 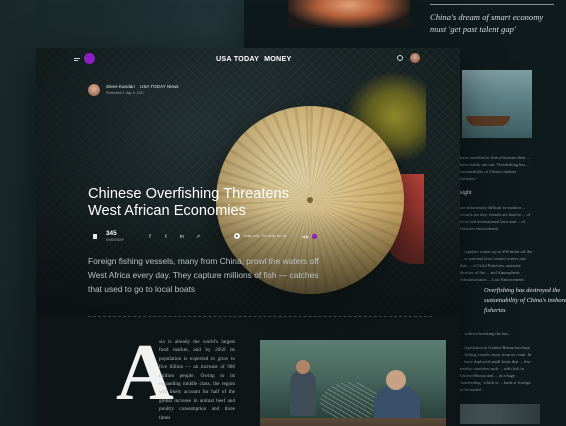 I want to click on twitter-icon: t, so click(x=166, y=237).